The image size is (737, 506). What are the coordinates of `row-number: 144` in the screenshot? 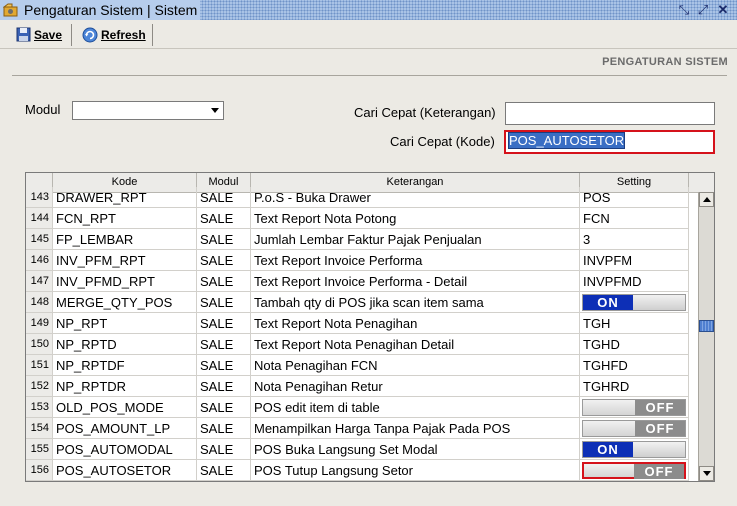 It's located at (39, 218).